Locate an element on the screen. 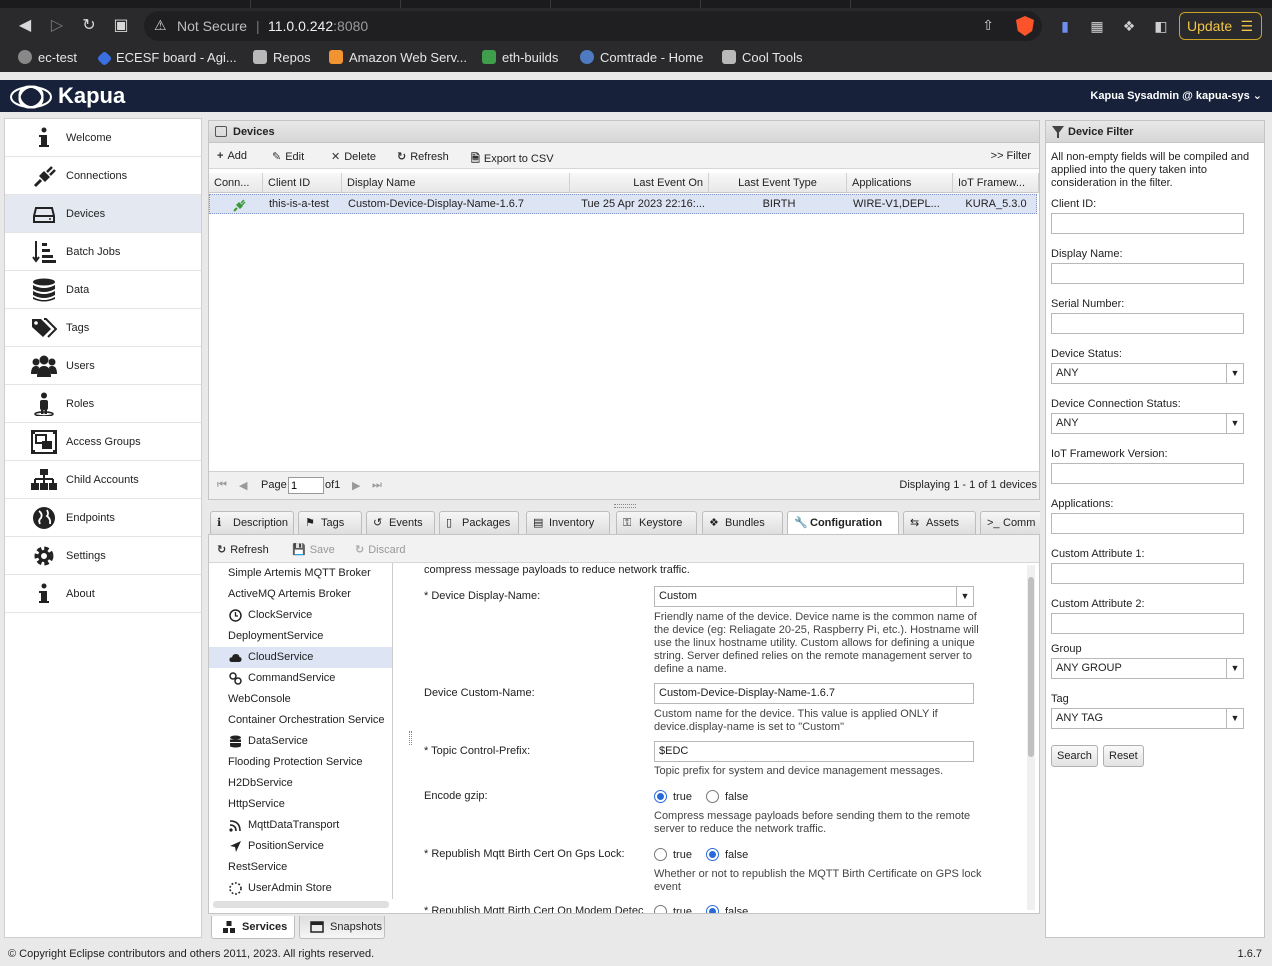  tab-bundles: ❖ Bundles is located at coordinates (742, 522).